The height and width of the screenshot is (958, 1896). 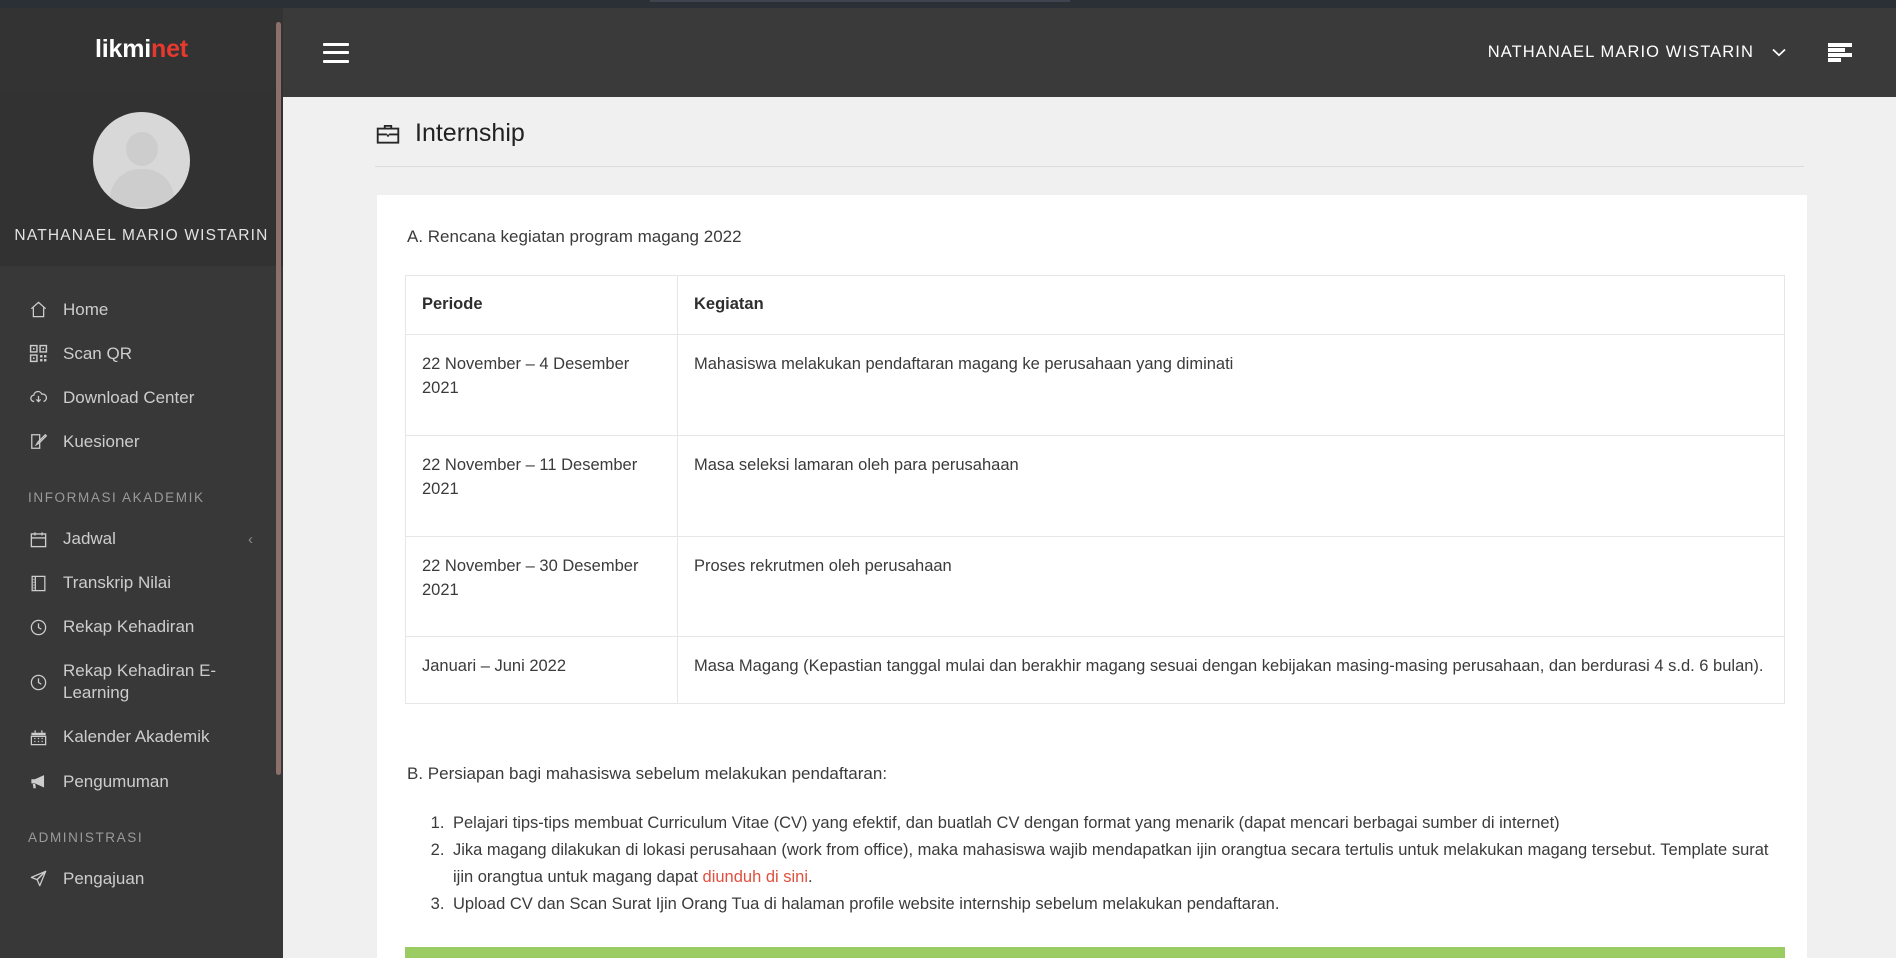 I want to click on edit-square-icon, so click(x=38, y=441).